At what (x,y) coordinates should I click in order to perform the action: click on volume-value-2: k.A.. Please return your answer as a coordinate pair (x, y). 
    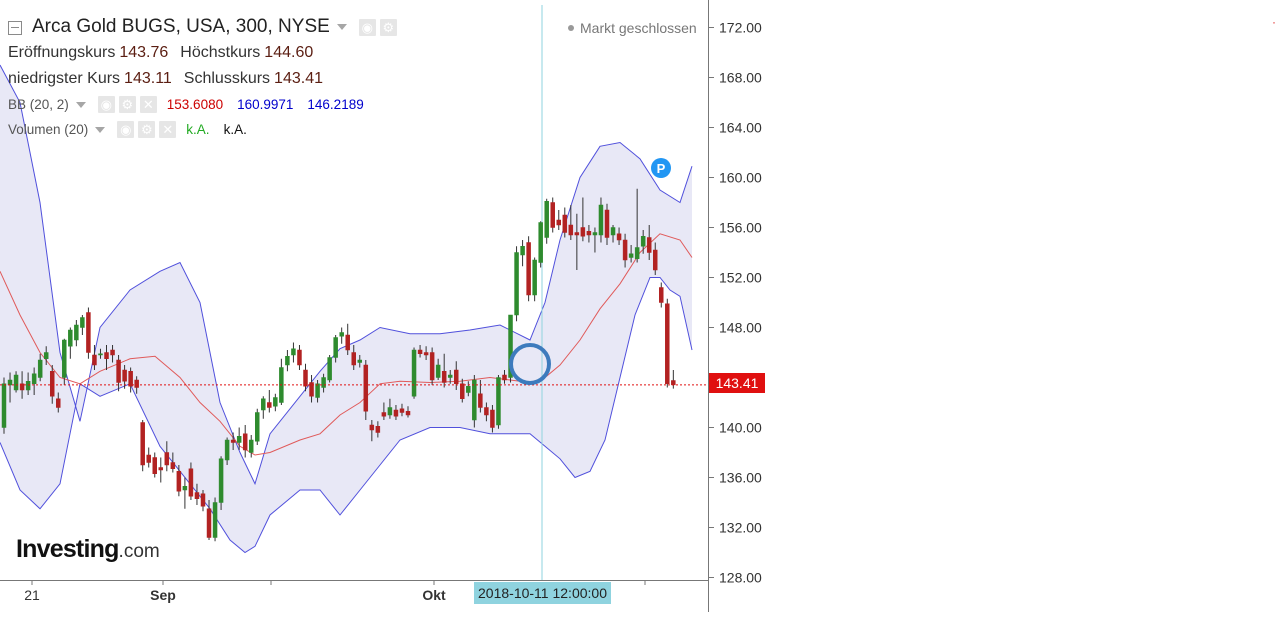
    Looking at the image, I should click on (235, 129).